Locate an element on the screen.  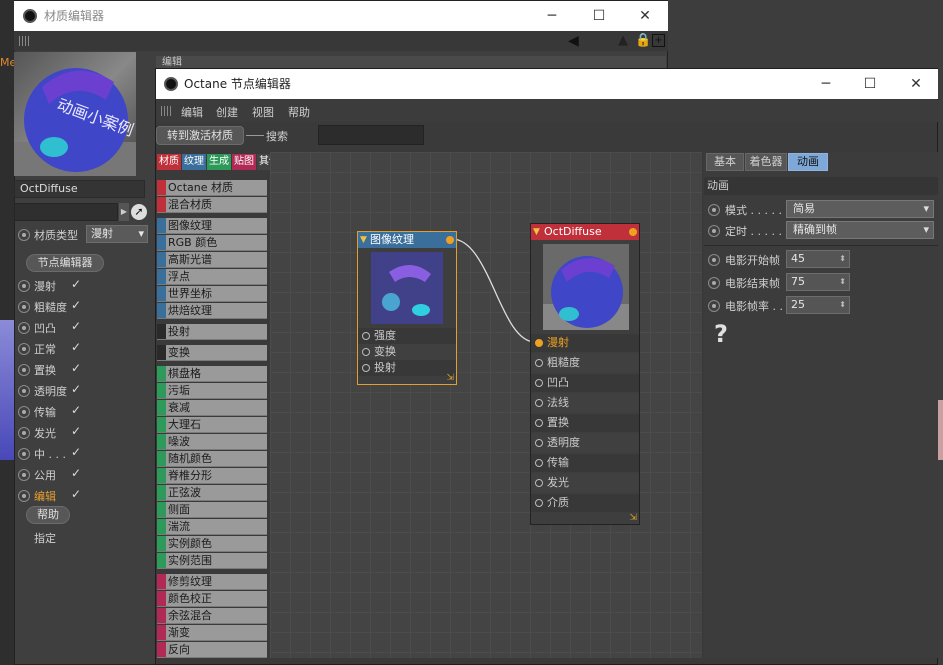
input-row: 变换 is located at coordinates (407, 352).